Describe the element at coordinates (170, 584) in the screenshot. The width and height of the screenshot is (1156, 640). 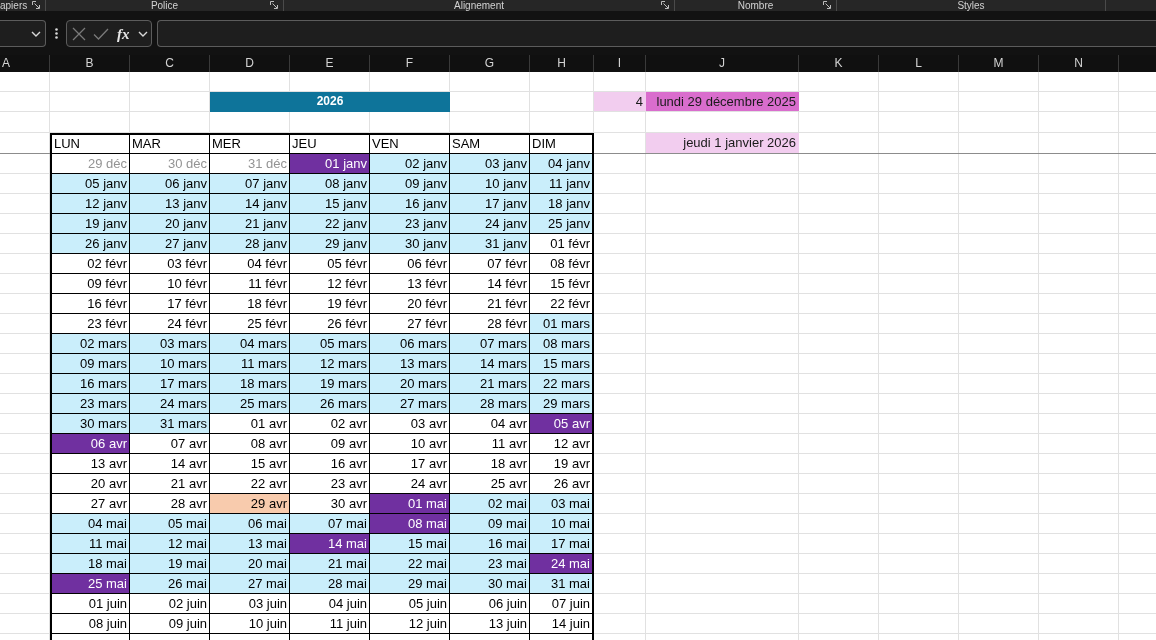
I see `date-cell: 26 mai` at that location.